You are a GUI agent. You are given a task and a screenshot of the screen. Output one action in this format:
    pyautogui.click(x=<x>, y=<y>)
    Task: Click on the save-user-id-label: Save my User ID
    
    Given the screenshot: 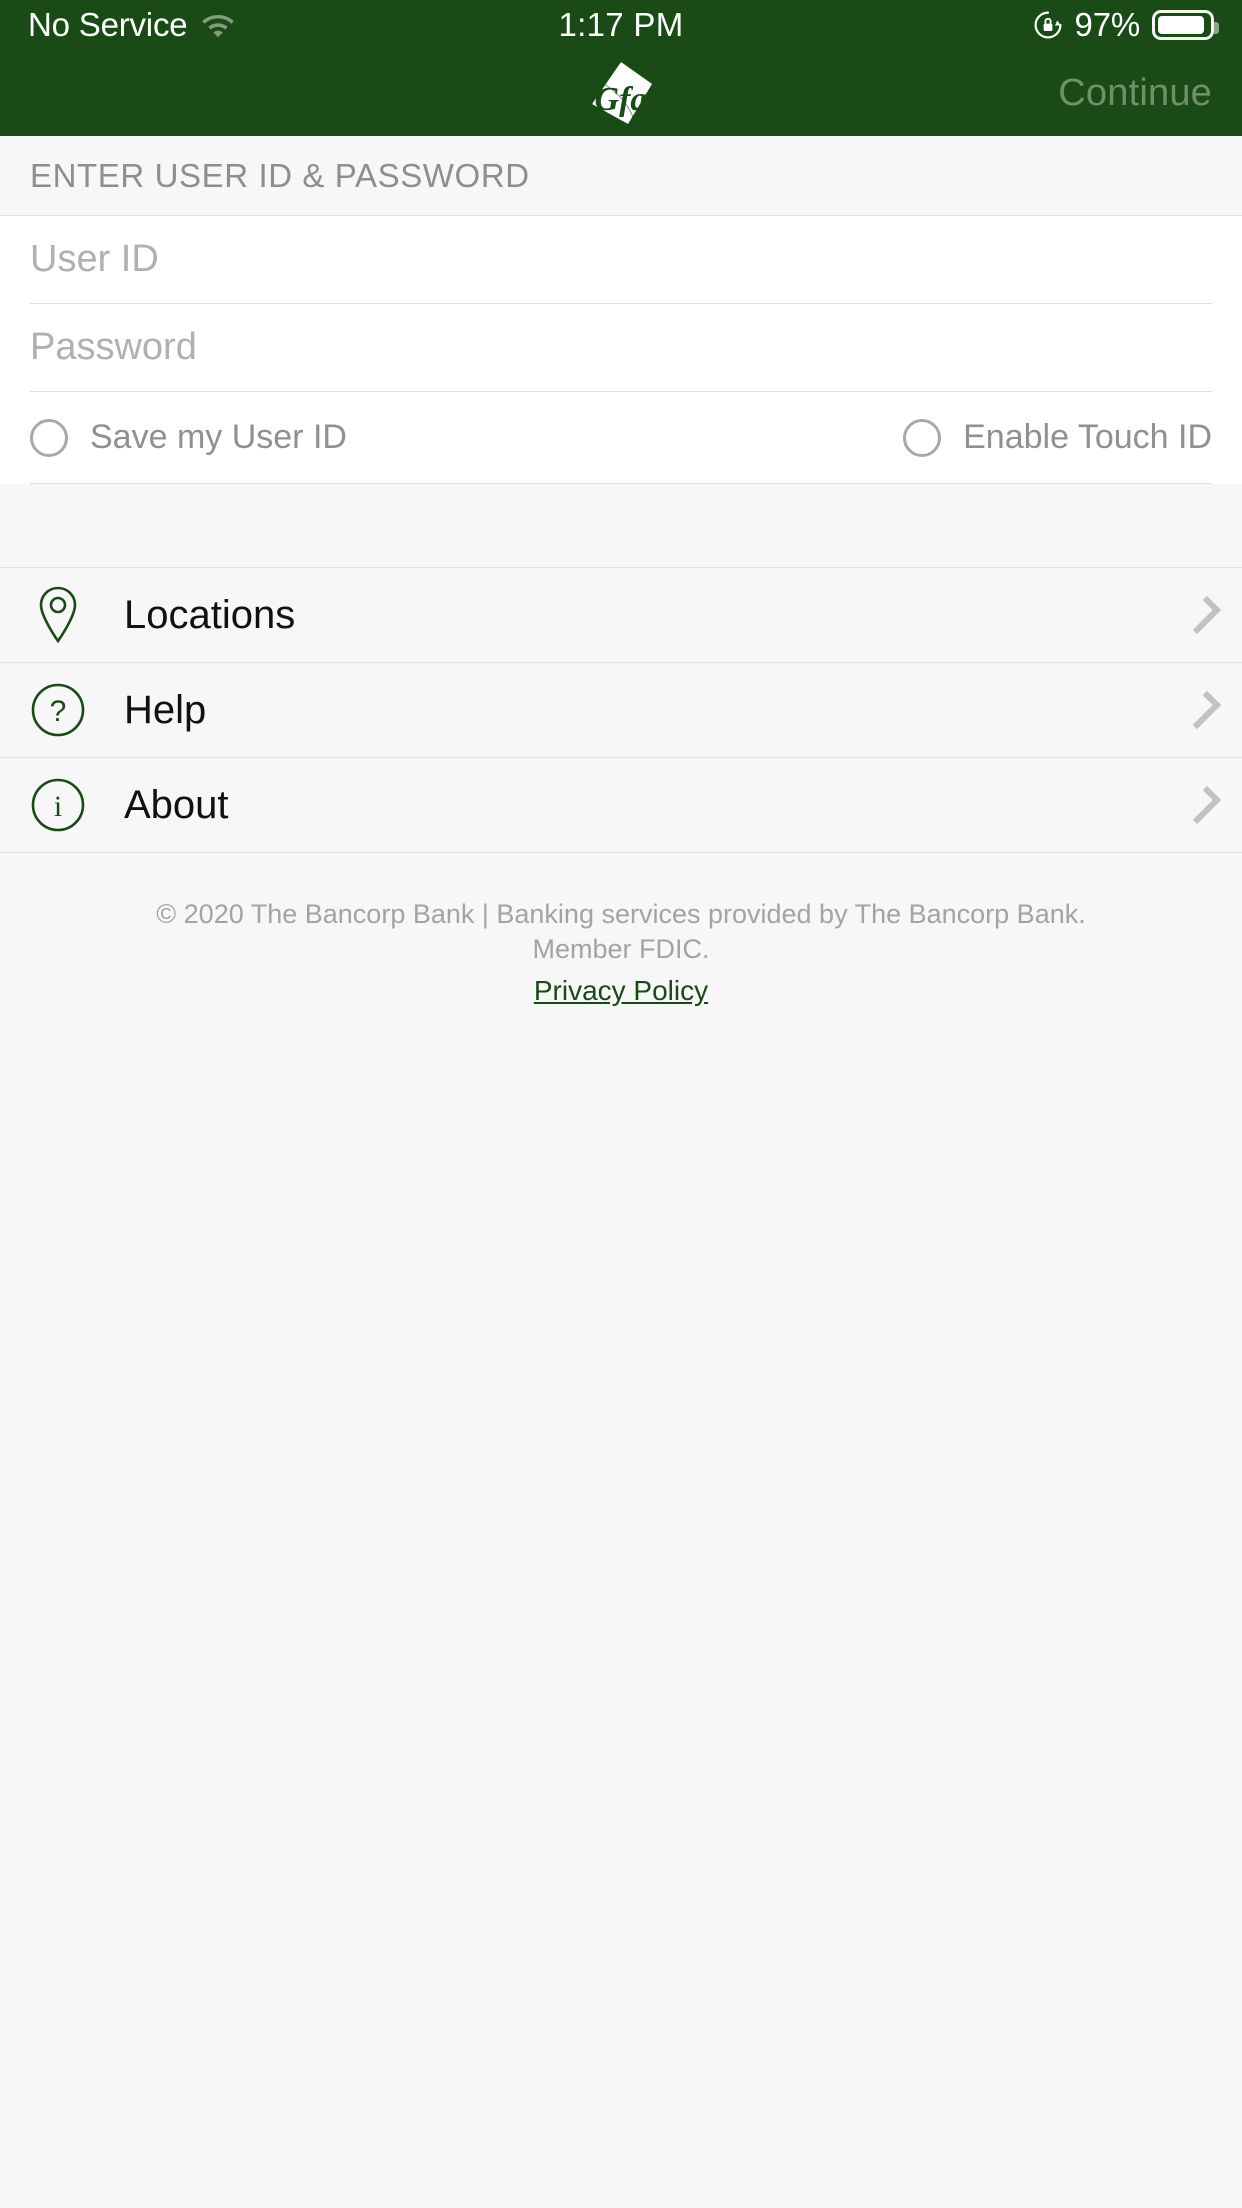 What is the action you would take?
    pyautogui.click(x=218, y=437)
    